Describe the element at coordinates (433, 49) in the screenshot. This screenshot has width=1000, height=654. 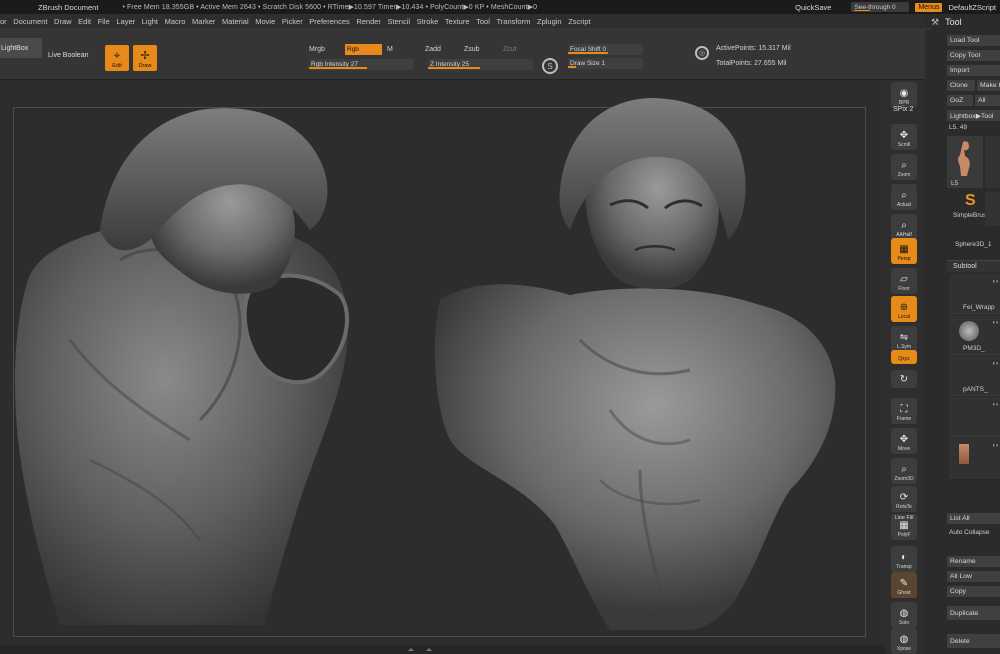
I see `zadd-button: Zadd` at that location.